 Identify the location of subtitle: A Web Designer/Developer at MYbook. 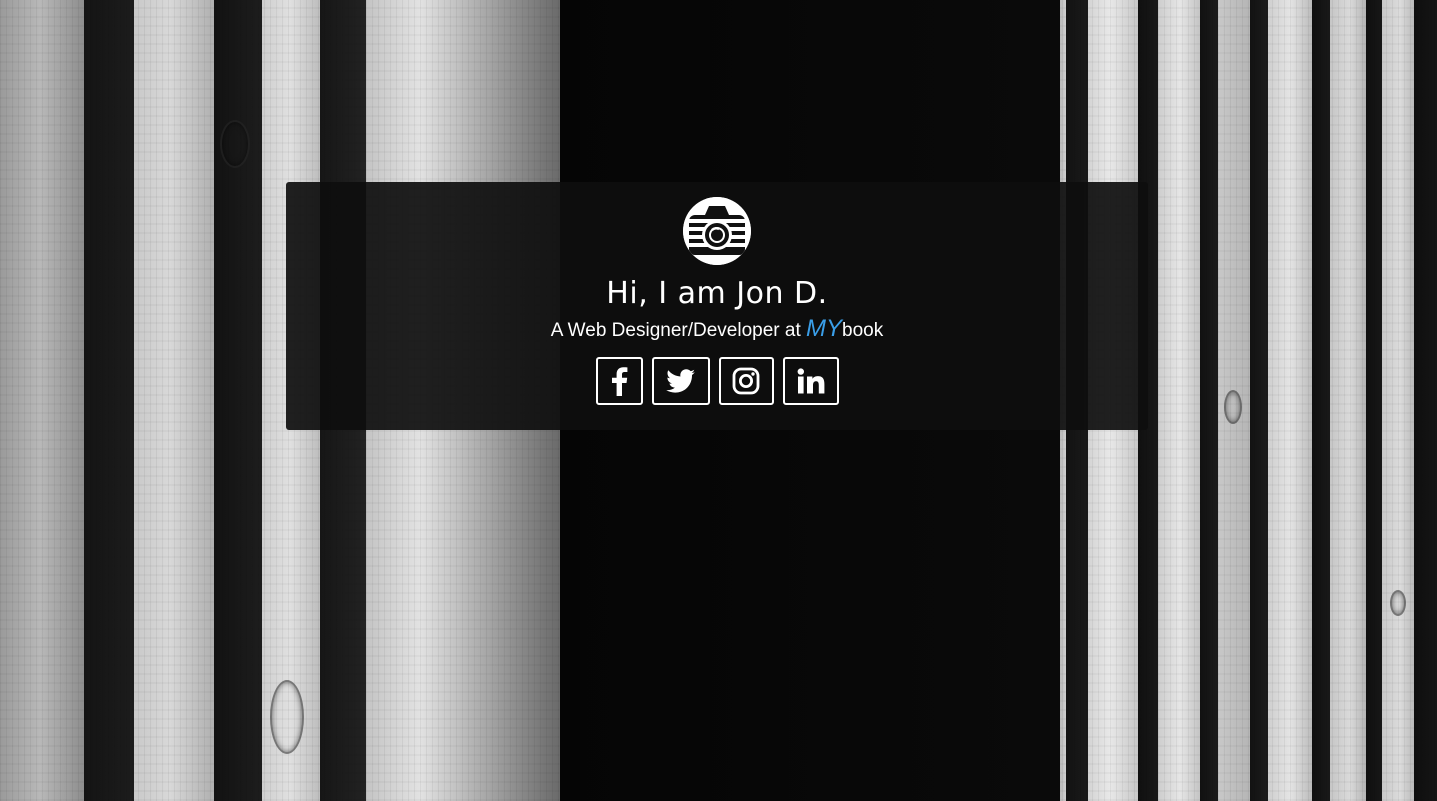
(717, 330).